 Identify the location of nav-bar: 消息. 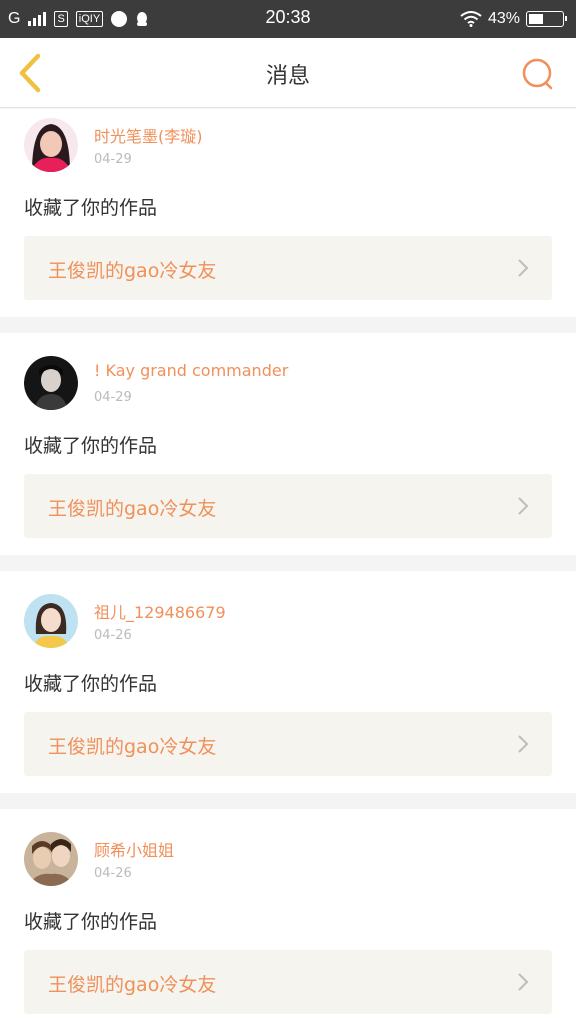
(288, 73).